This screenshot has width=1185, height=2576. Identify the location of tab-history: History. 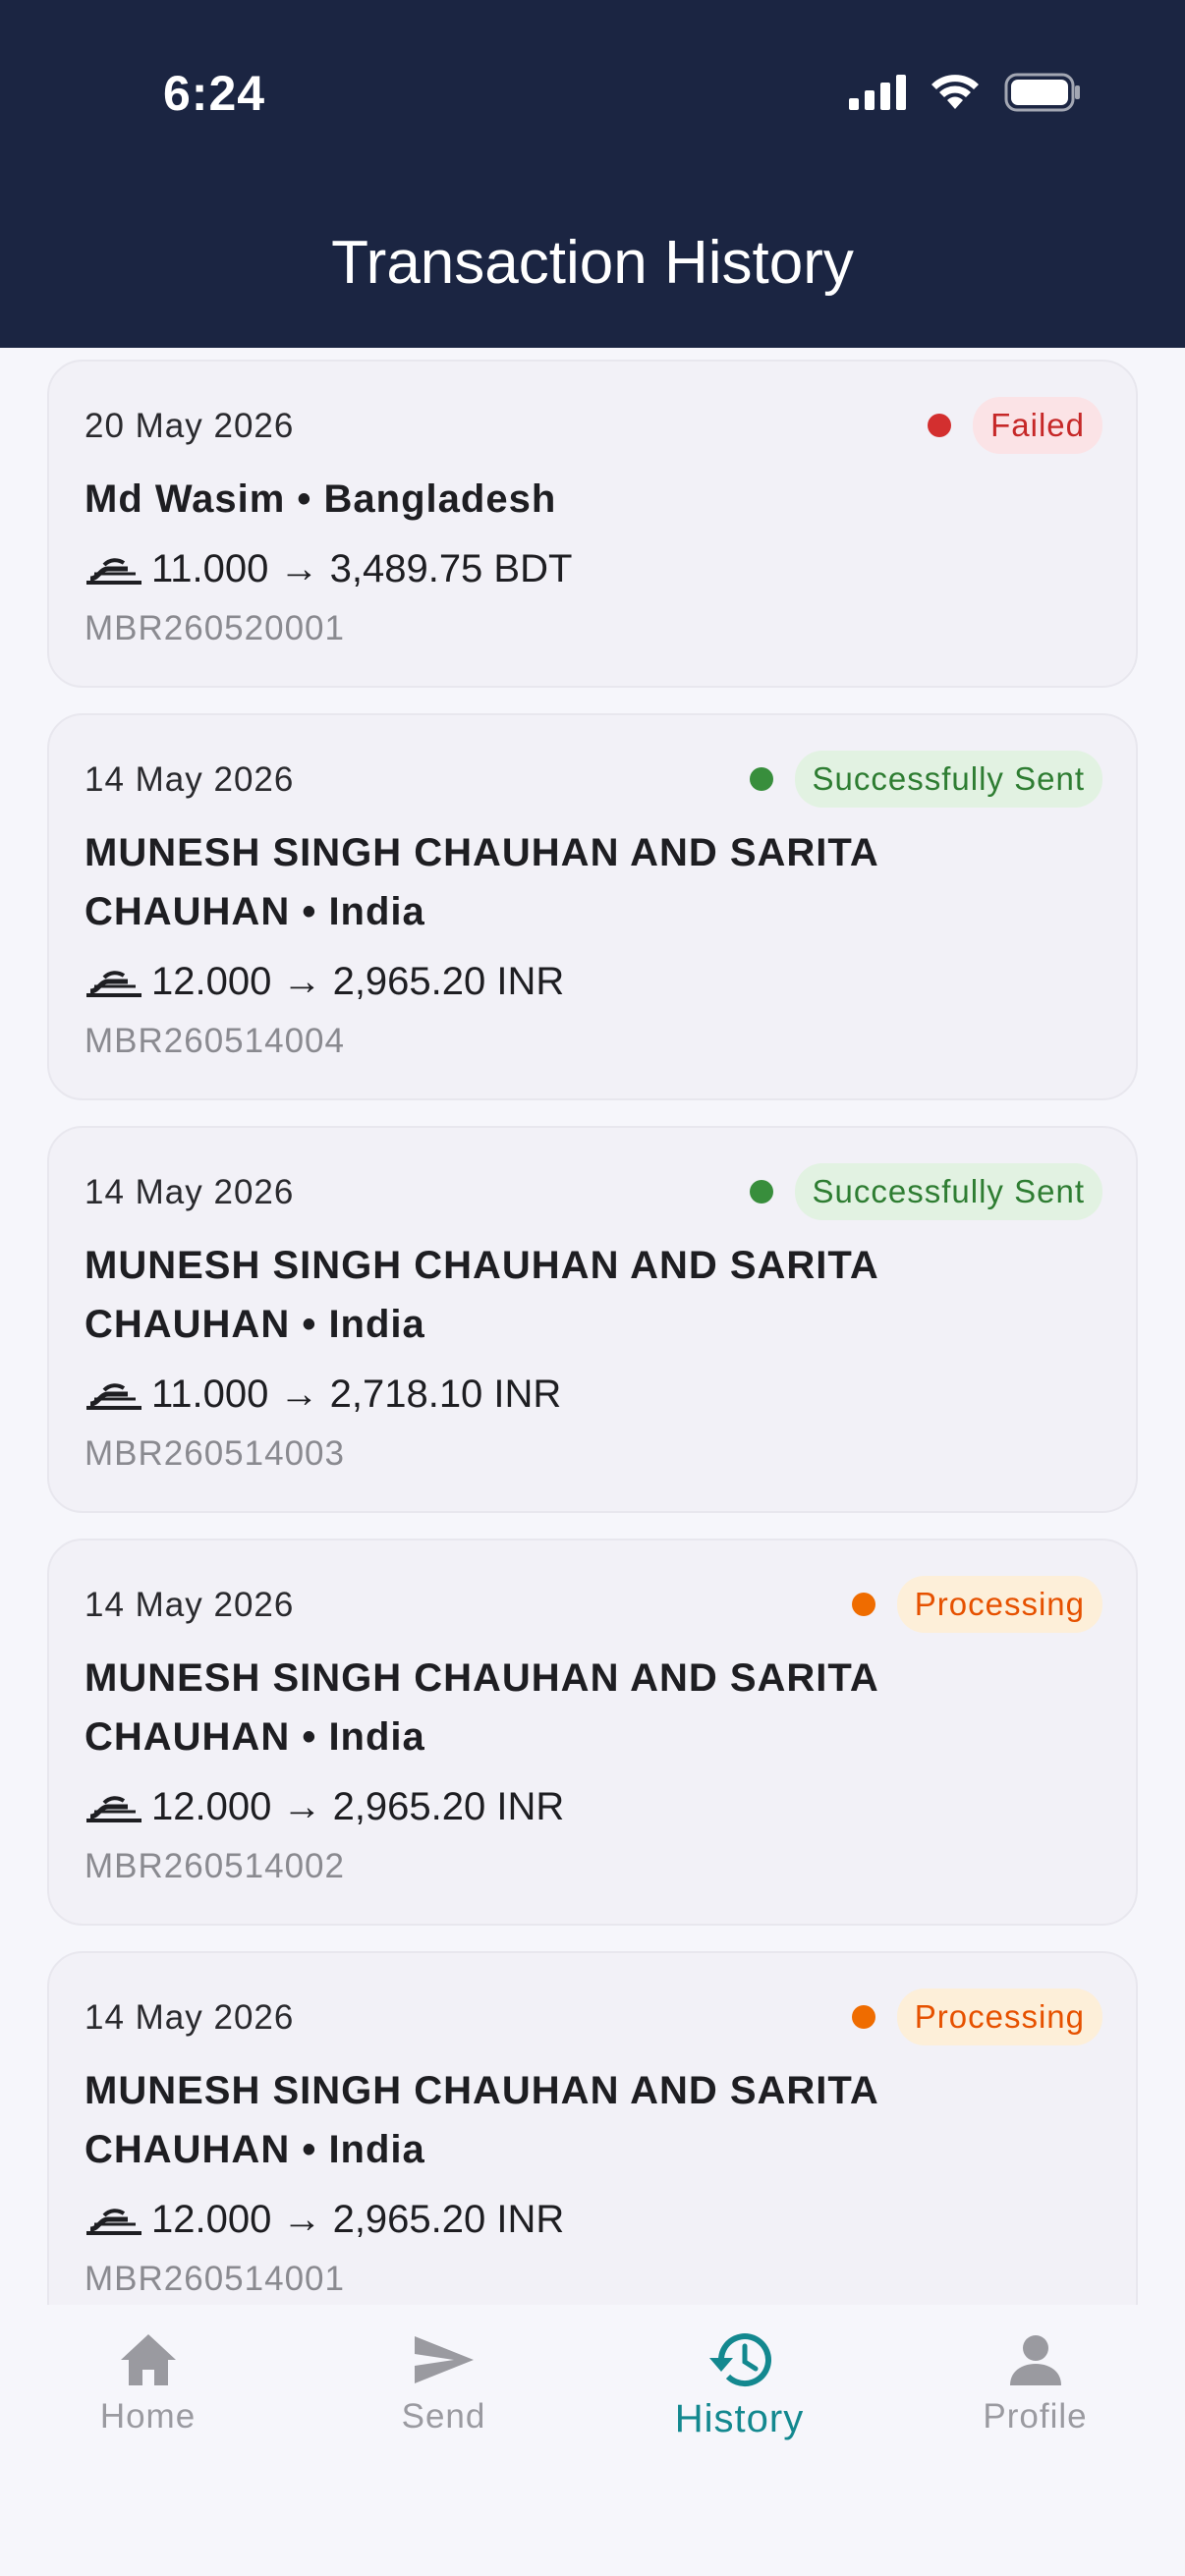
(740, 2385).